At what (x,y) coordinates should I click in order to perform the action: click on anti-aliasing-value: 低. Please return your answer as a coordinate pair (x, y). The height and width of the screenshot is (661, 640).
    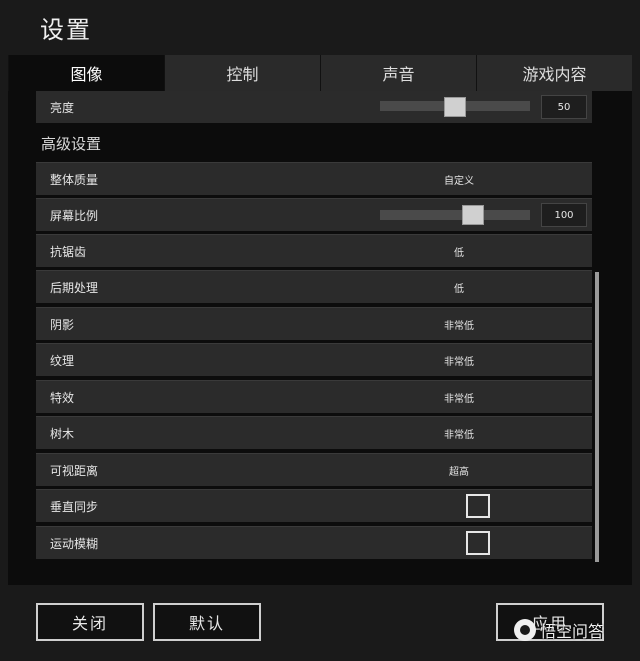
    Looking at the image, I should click on (459, 251).